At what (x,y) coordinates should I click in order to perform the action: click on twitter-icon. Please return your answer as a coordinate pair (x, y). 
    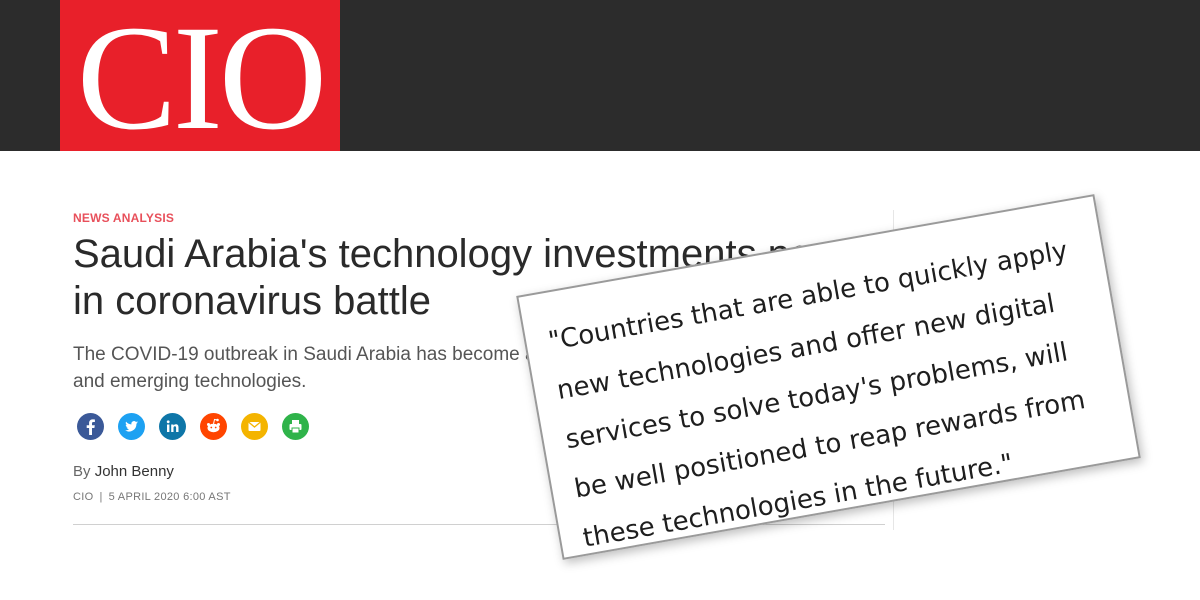
    Looking at the image, I should click on (131, 426).